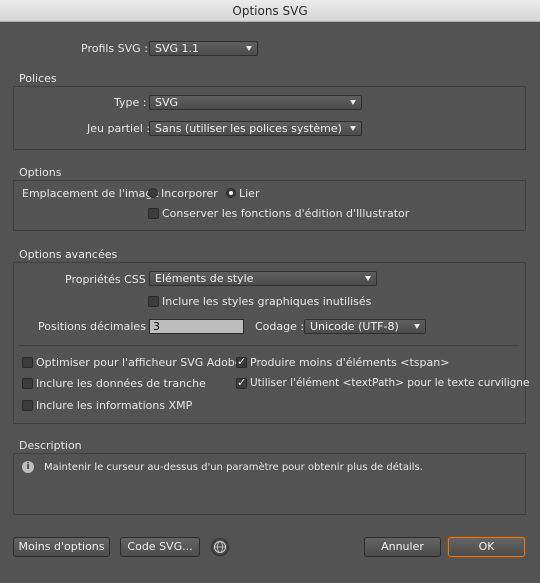 The width and height of the screenshot is (540, 583). I want to click on font-subset-value: Sans (utiliser les polices système), so click(248, 128).